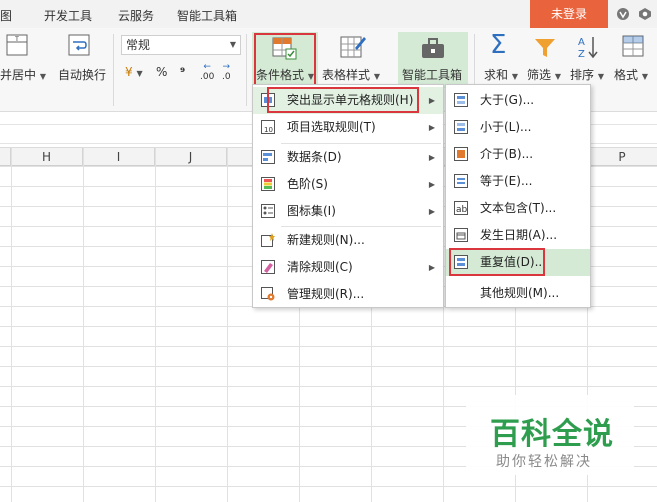  What do you see at coordinates (207, 15) in the screenshot?
I see `tab-smart-toolbox: 智能工具箱` at bounding box center [207, 15].